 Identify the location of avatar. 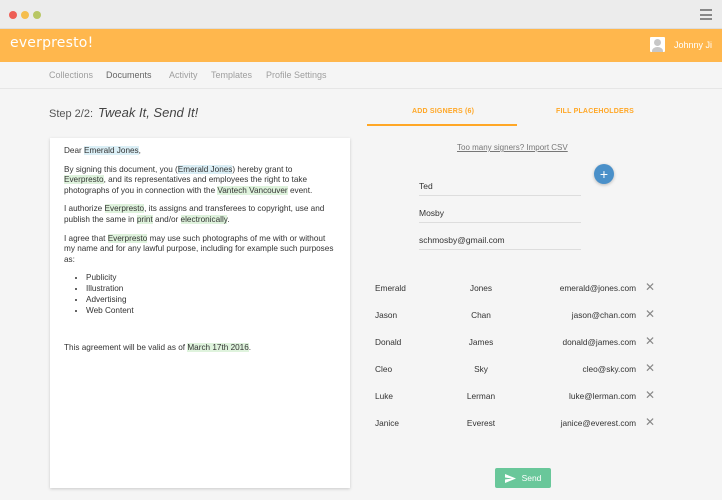
(657, 44).